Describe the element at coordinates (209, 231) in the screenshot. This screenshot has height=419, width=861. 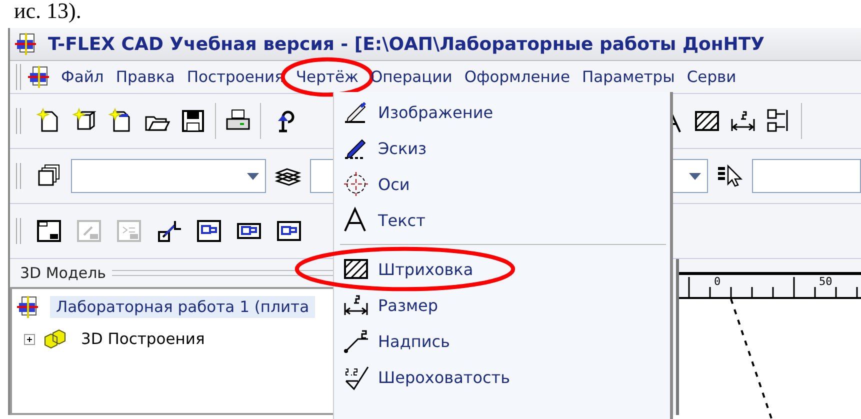
I see `view-window-icon` at that location.